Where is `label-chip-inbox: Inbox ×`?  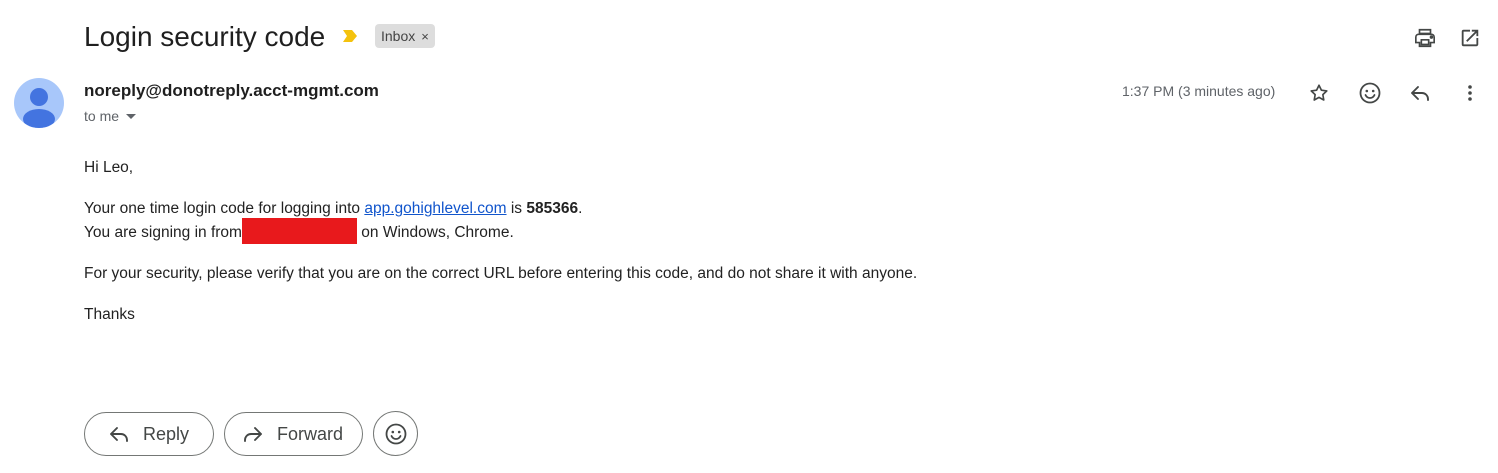
label-chip-inbox: Inbox × is located at coordinates (405, 36).